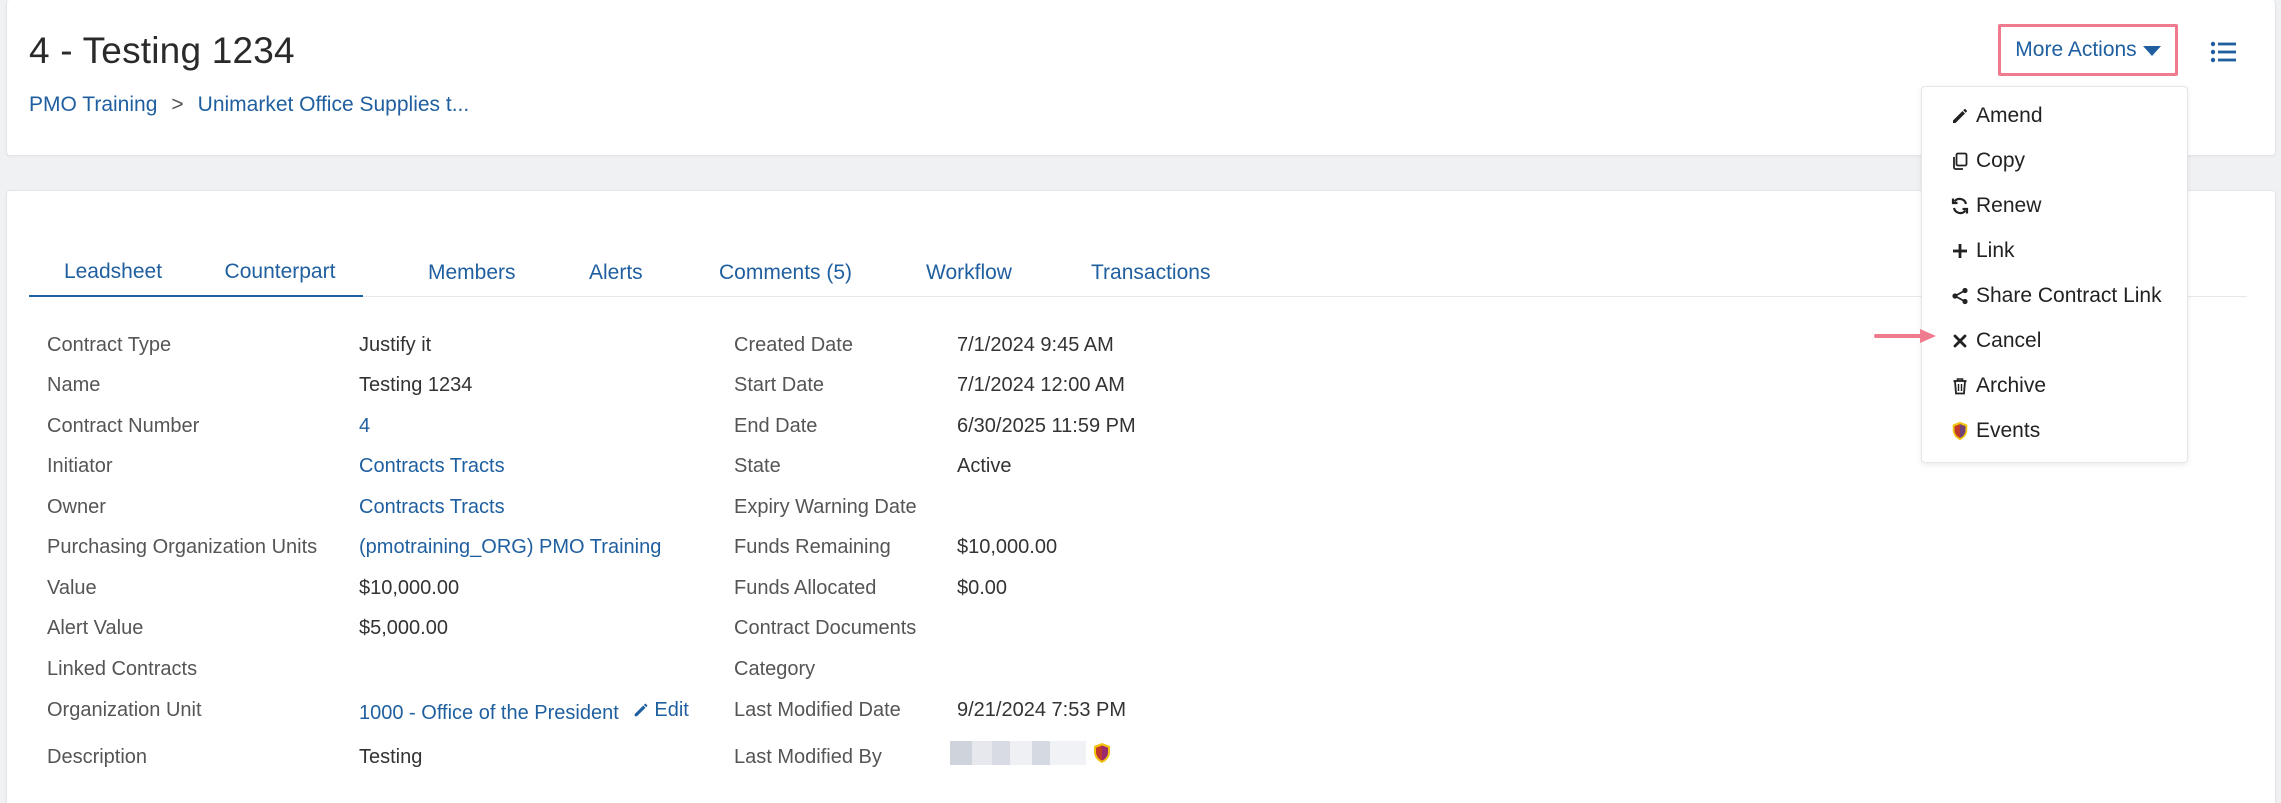 Image resolution: width=2281 pixels, height=803 pixels. Describe the element at coordinates (1031, 753) in the screenshot. I see `last-modified-by-value` at that location.